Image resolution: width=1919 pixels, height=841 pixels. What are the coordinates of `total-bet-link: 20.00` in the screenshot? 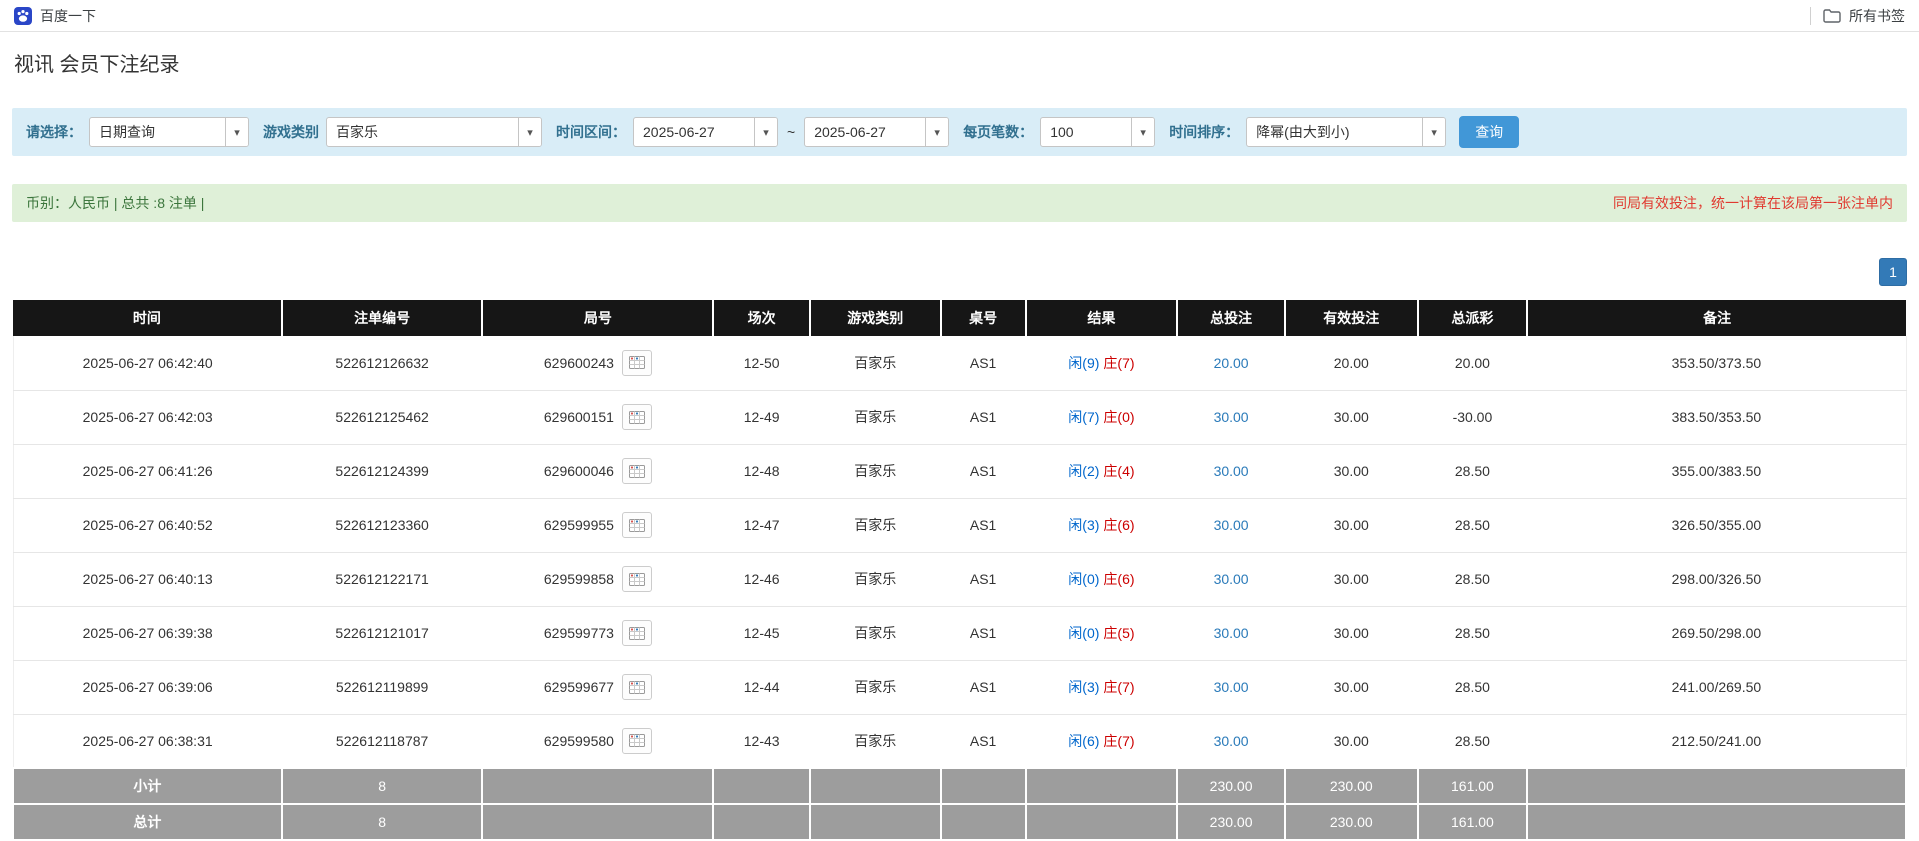 It's located at (1231, 363).